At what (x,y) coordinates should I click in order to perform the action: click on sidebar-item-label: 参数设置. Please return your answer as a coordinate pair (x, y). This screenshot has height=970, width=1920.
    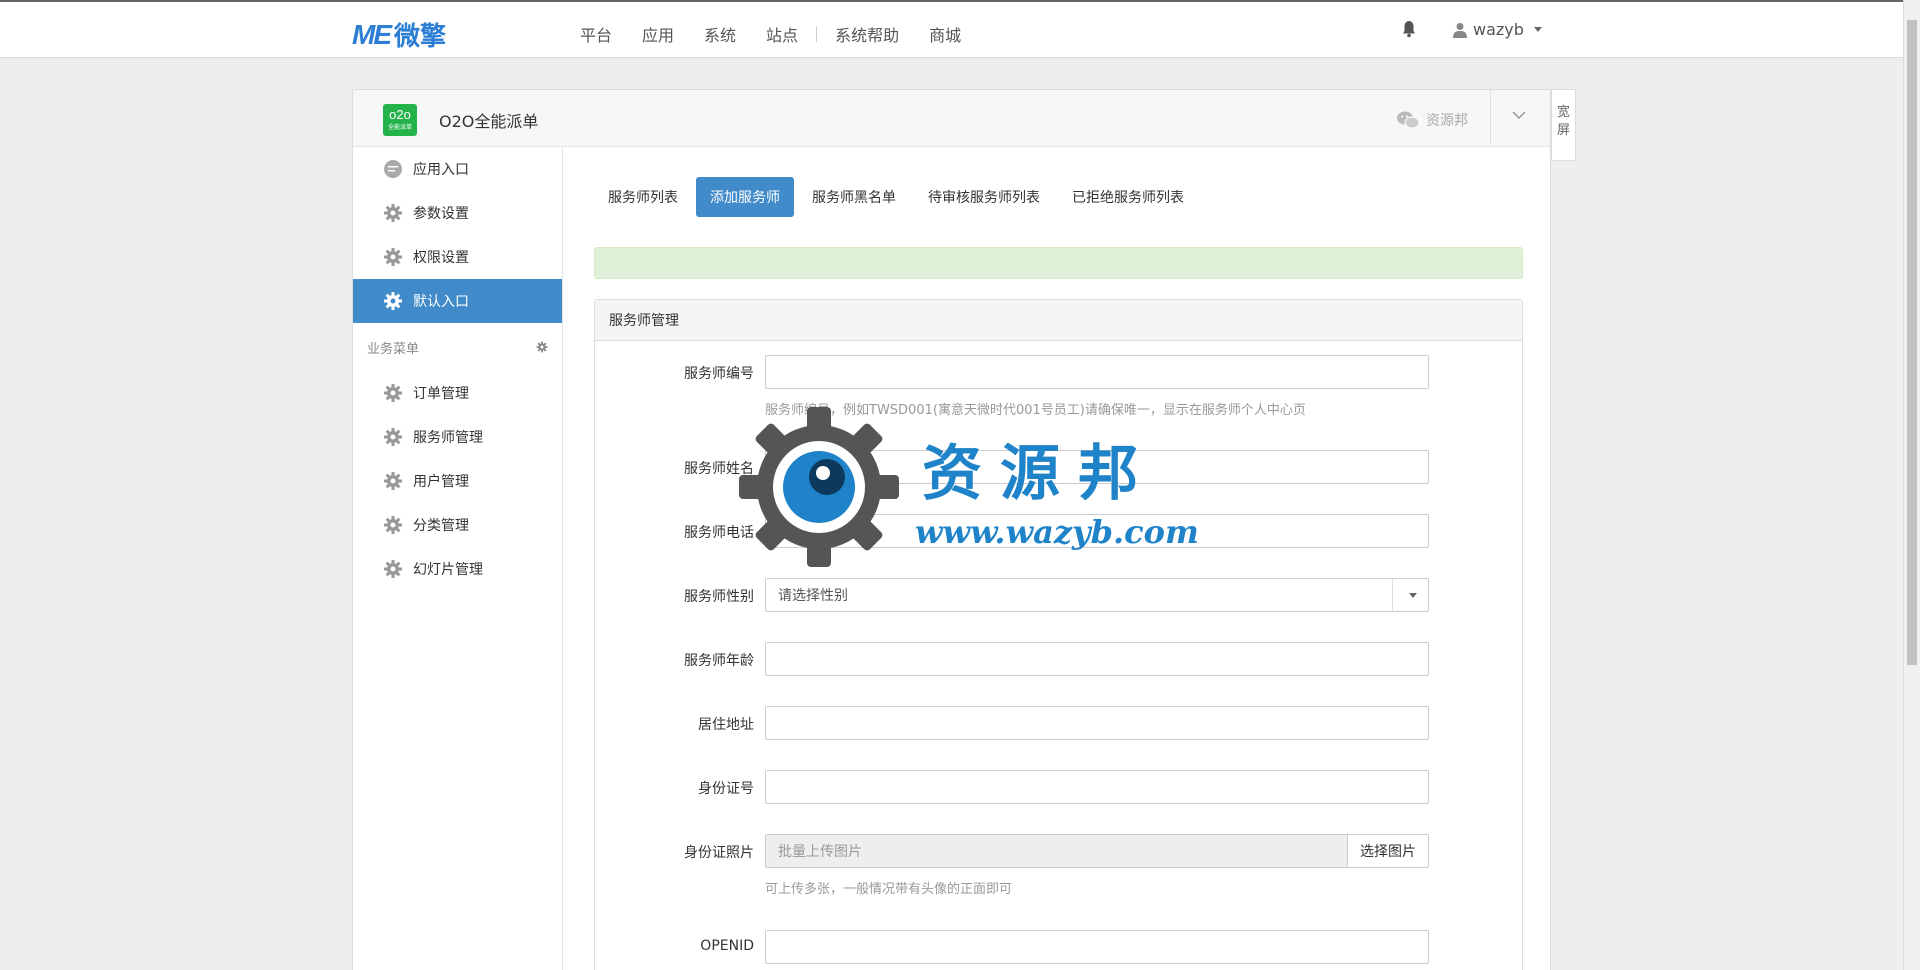
    Looking at the image, I should click on (441, 214).